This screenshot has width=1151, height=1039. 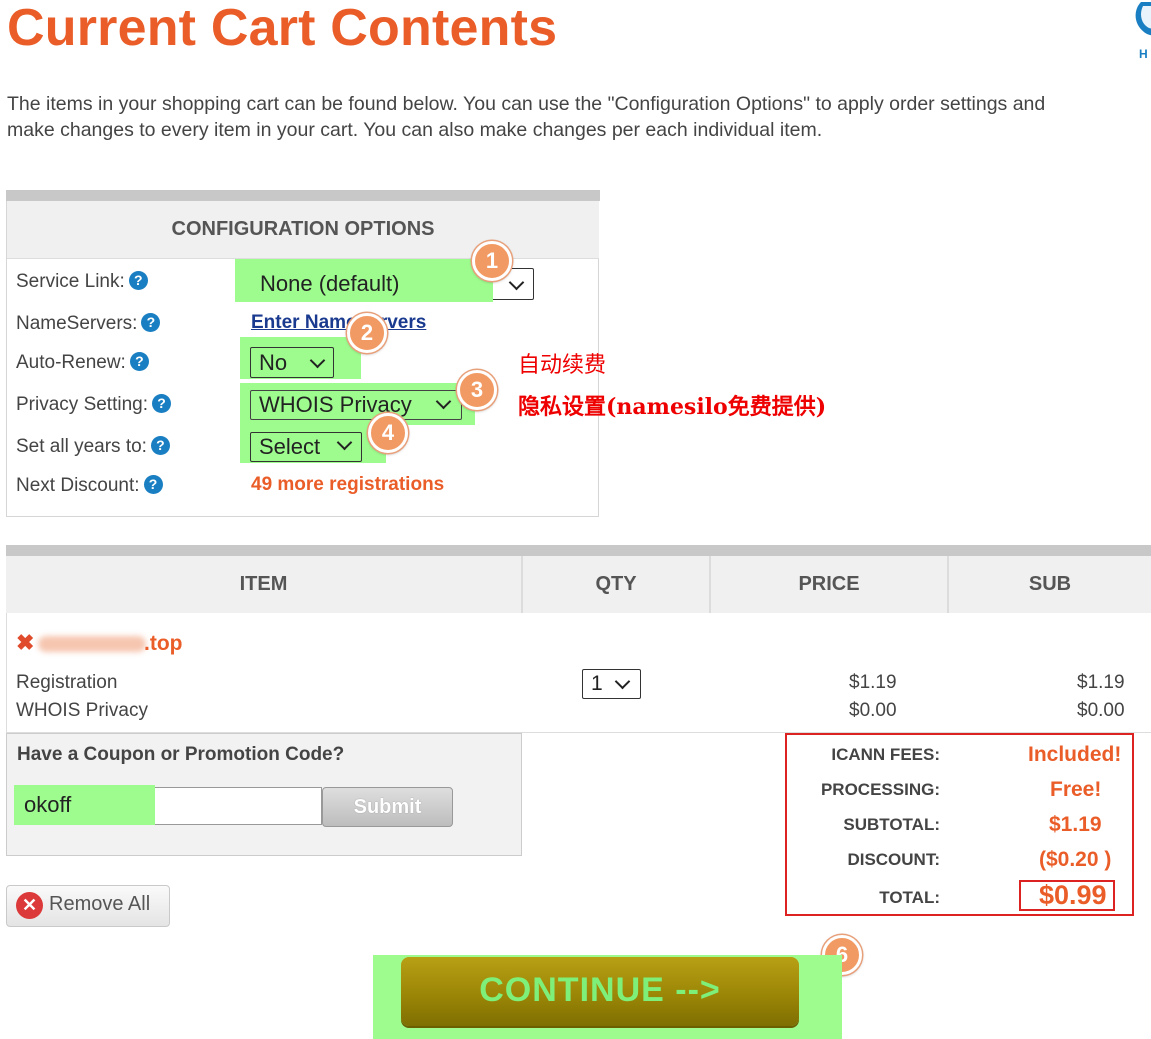 What do you see at coordinates (617, 584) in the screenshot?
I see `column-header-qty: QTY` at bounding box center [617, 584].